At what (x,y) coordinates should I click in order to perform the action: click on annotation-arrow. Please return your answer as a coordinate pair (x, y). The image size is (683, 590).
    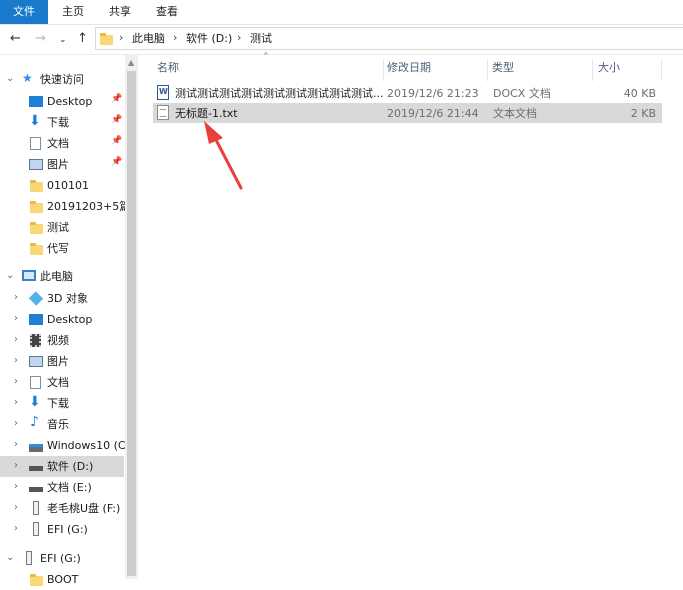
    Looking at the image, I should click on (223, 155).